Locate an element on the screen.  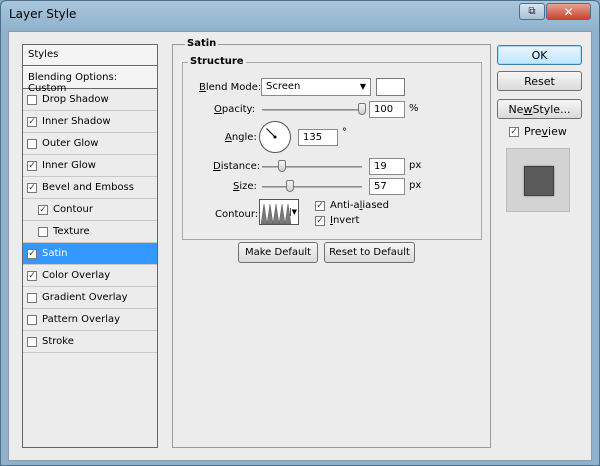
close-icon: ✕ is located at coordinates (568, 11).